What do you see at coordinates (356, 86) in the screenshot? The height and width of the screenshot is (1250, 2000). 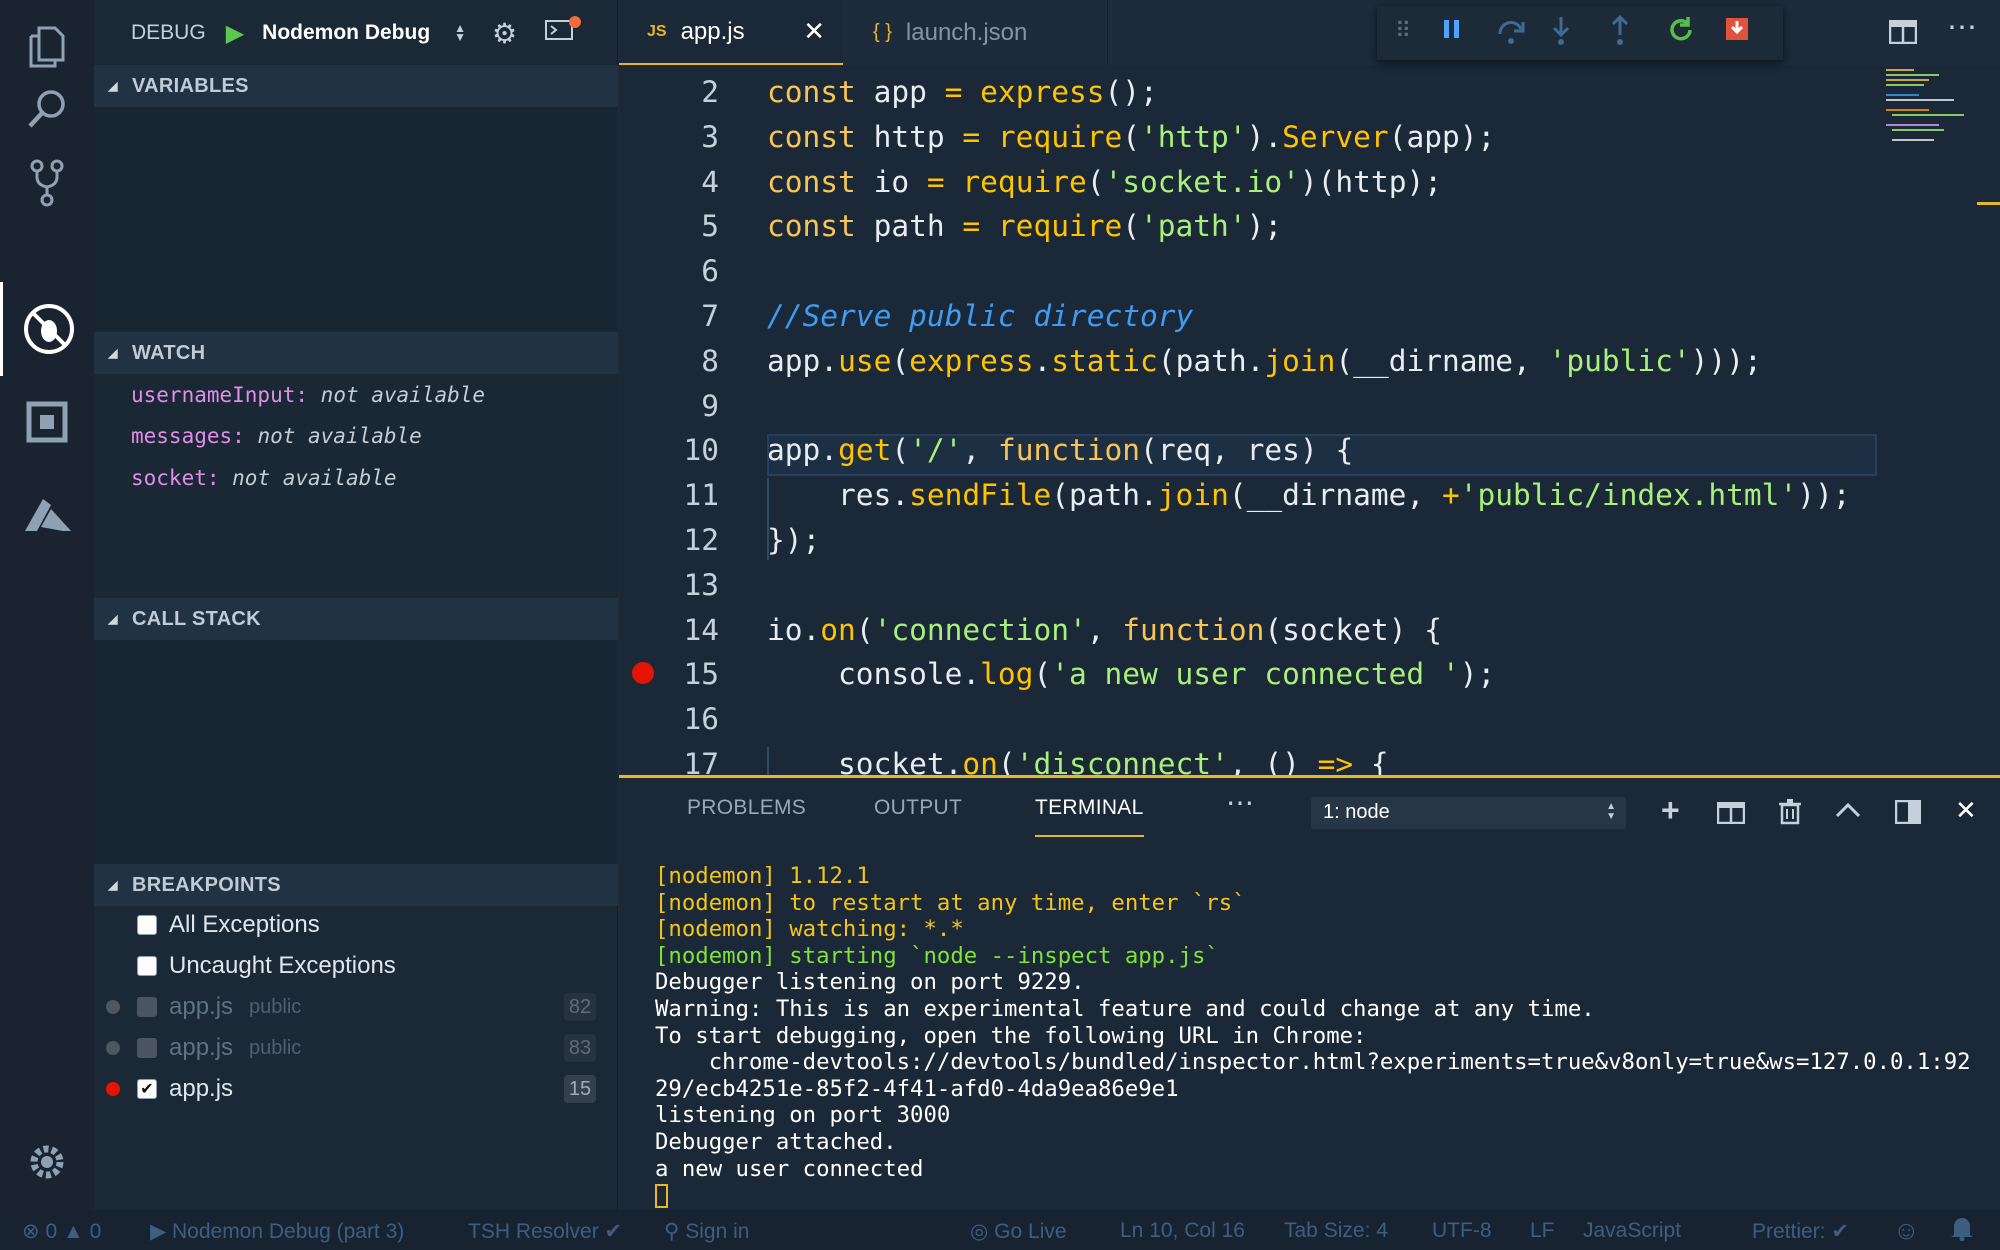 I see `variables-section-header: ◢ VARIABLES` at bounding box center [356, 86].